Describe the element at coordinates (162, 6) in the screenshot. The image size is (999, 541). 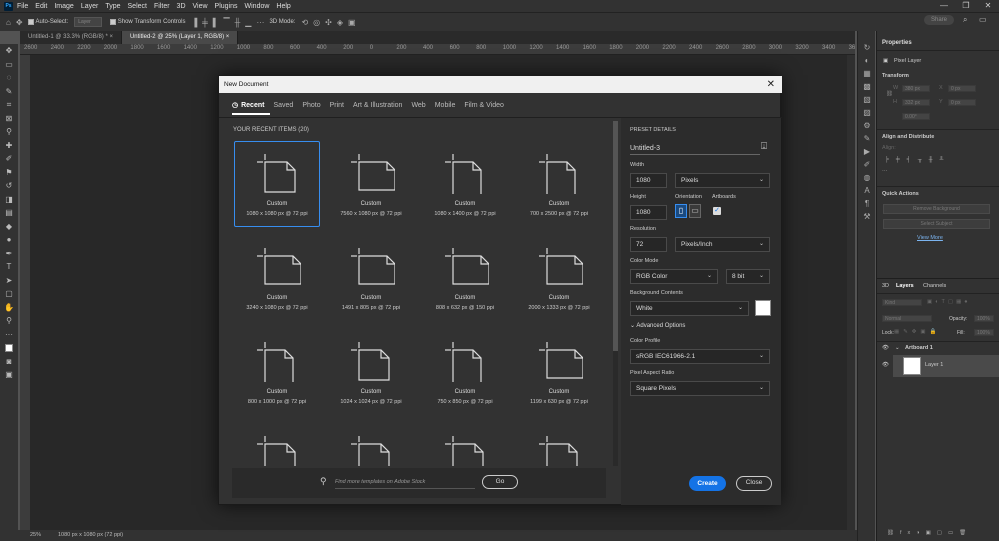
I see `menu-filter: Filter` at that location.